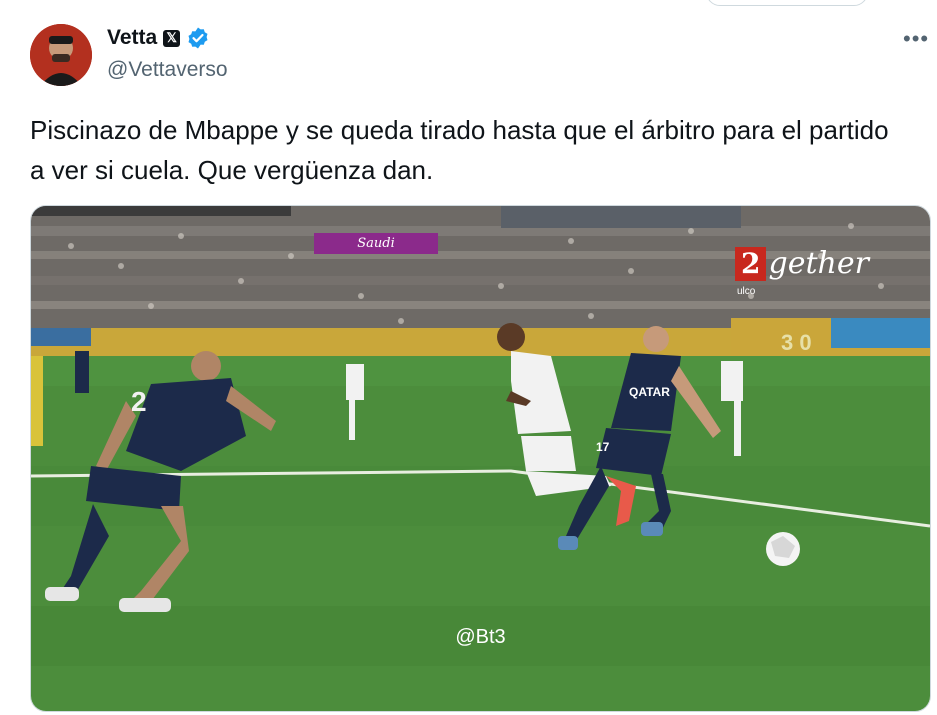 The height and width of the screenshot is (715, 937). Describe the element at coordinates (139, 401) in the screenshot. I see `player-number-left: 2` at that location.